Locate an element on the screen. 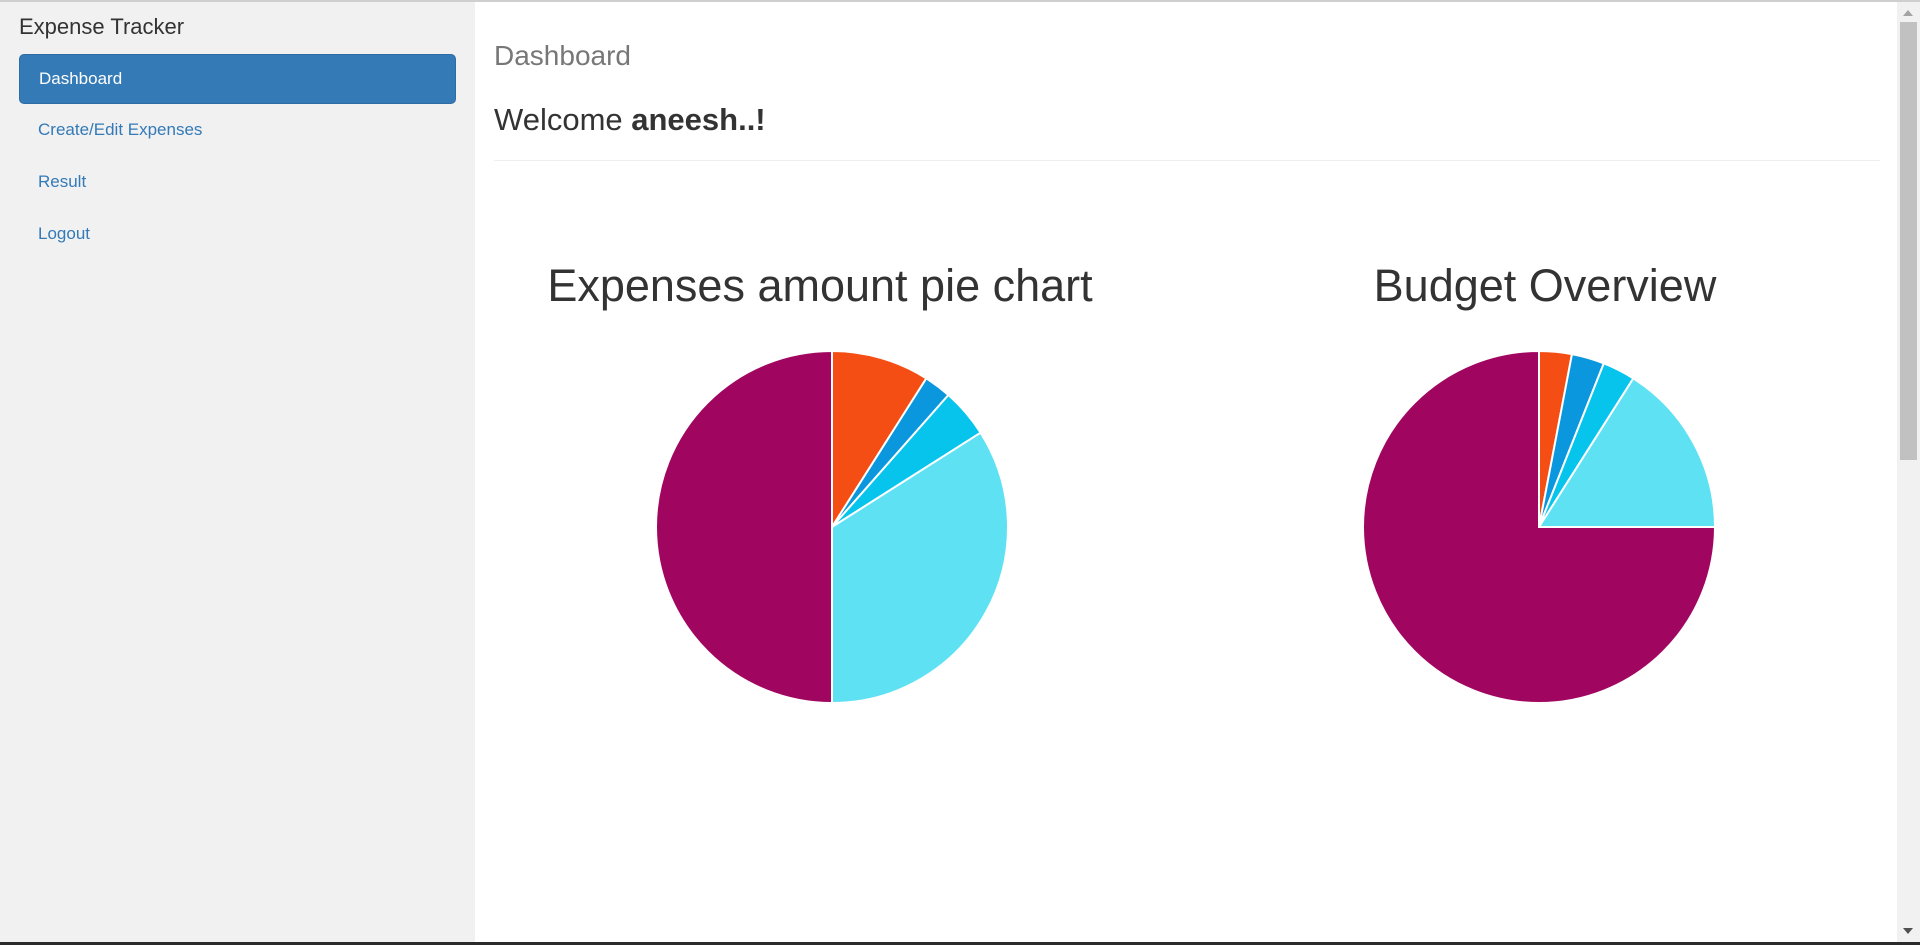 This screenshot has height=945, width=1920. welcome-message: Welcome aneesh..! is located at coordinates (630, 120).